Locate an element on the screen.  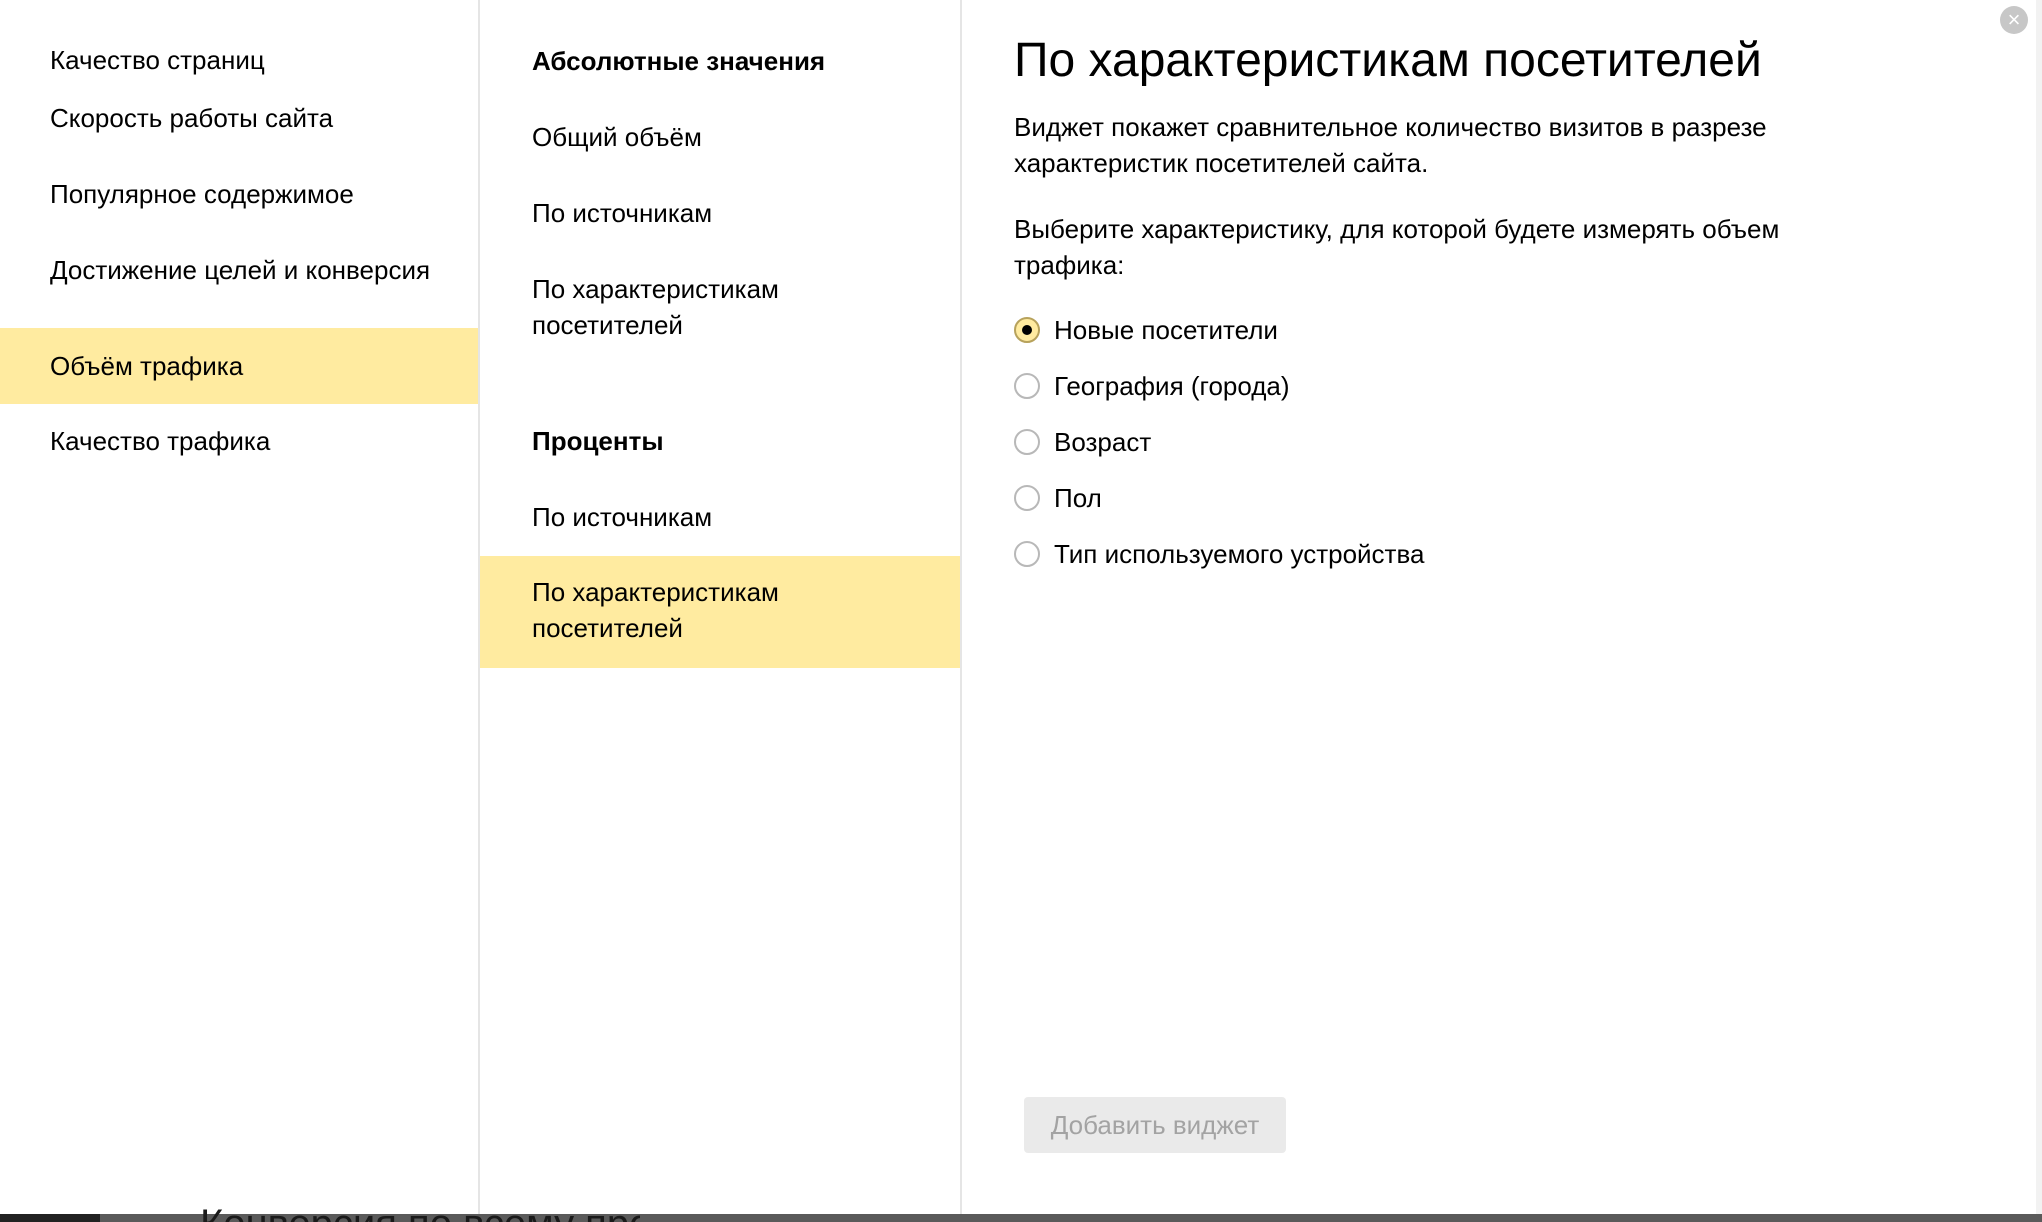
section-heading-absolute: Абсолютные значения is located at coordinates (679, 61).